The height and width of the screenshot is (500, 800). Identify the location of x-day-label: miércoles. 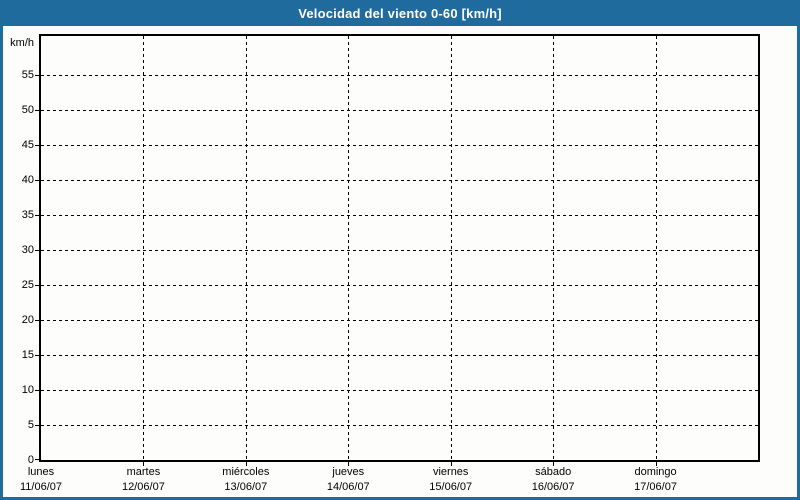
(246, 472).